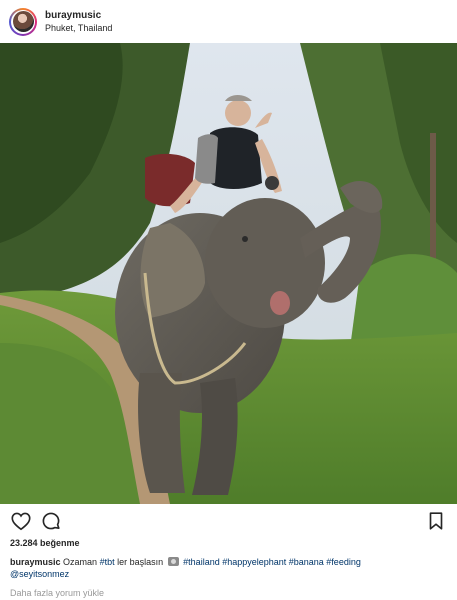 The image size is (457, 600). Describe the element at coordinates (35, 562) in the screenshot. I see `caption-username: buraymusic` at that location.